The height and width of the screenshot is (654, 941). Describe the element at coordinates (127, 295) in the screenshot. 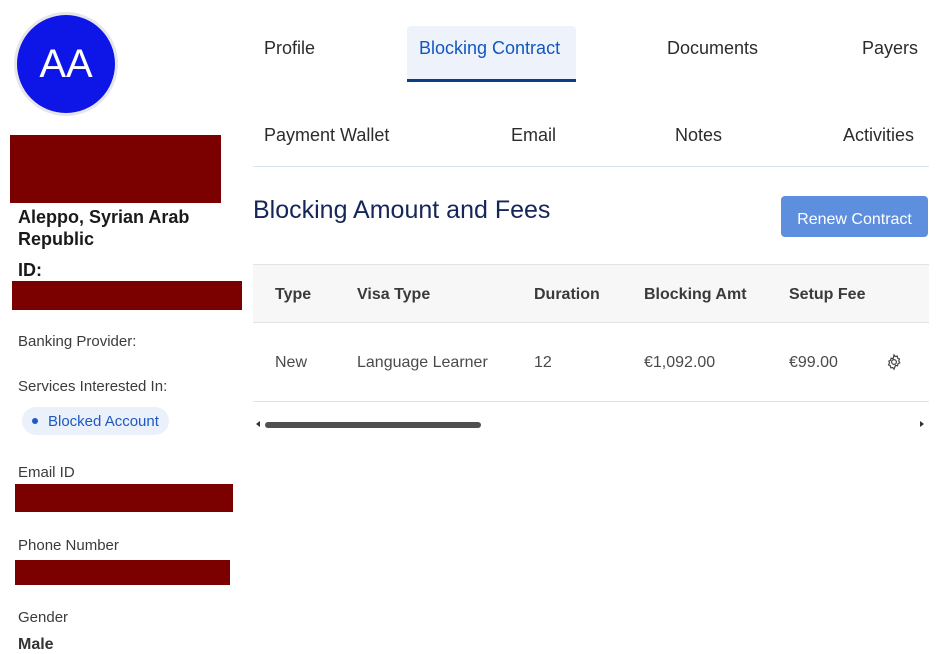

I see `redacted-id` at that location.